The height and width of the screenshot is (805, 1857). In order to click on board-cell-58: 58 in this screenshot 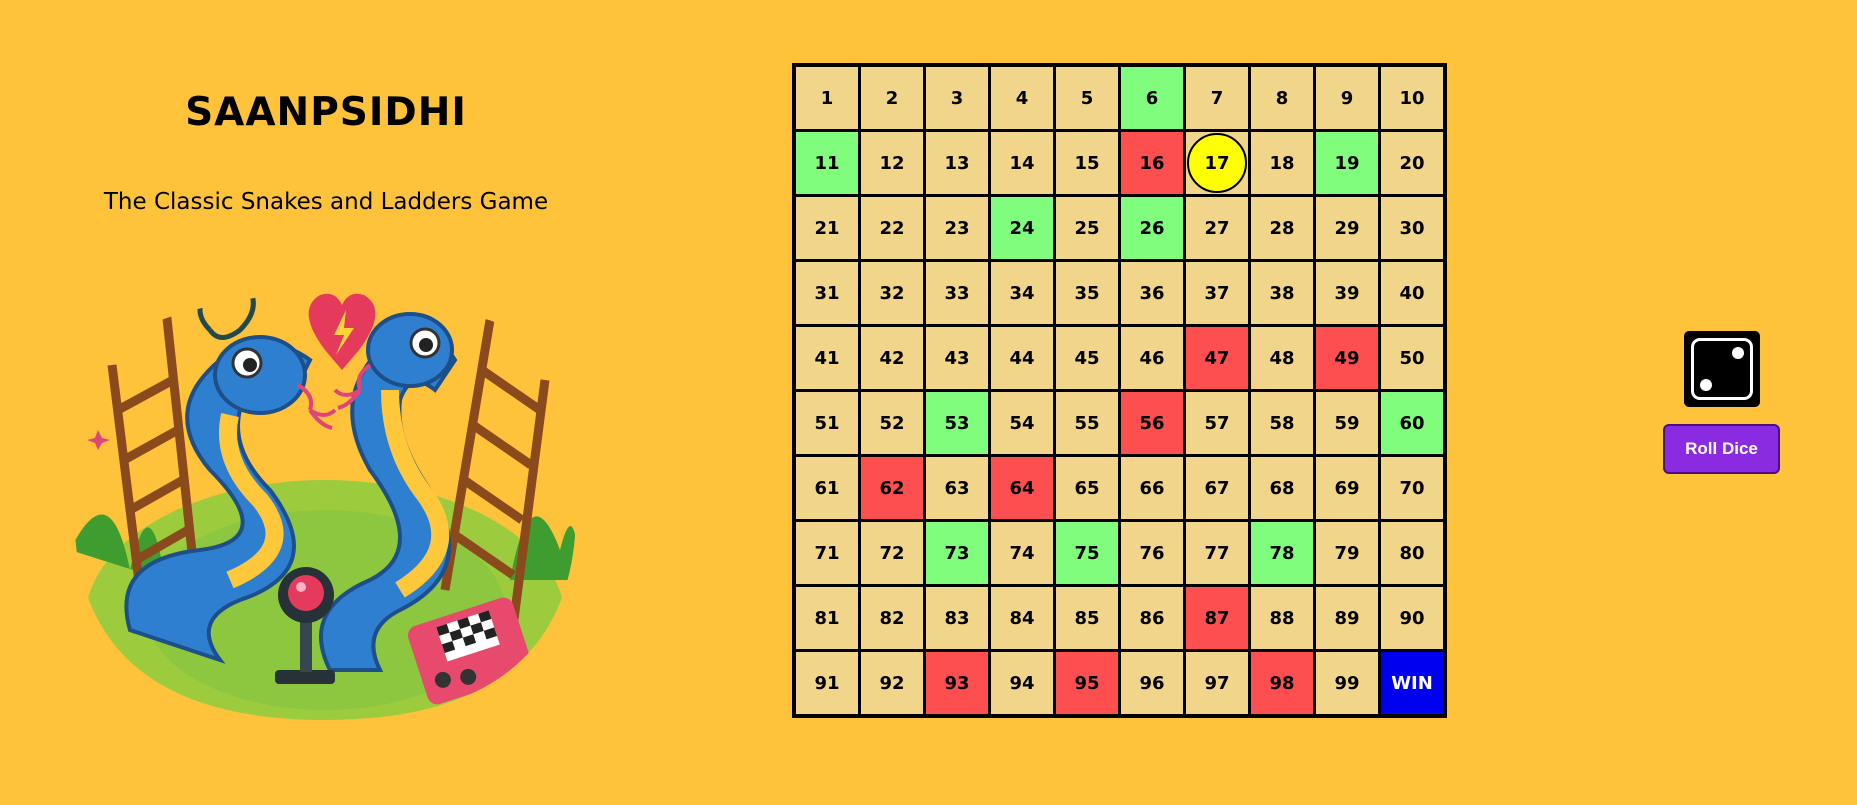, I will do `click(1282, 423)`.